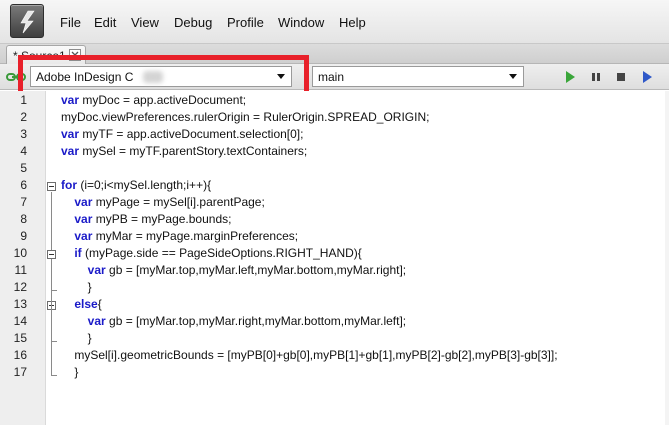 The height and width of the screenshot is (425, 669). Describe the element at coordinates (81, 304) in the screenshot. I see `code-line: else{` at that location.